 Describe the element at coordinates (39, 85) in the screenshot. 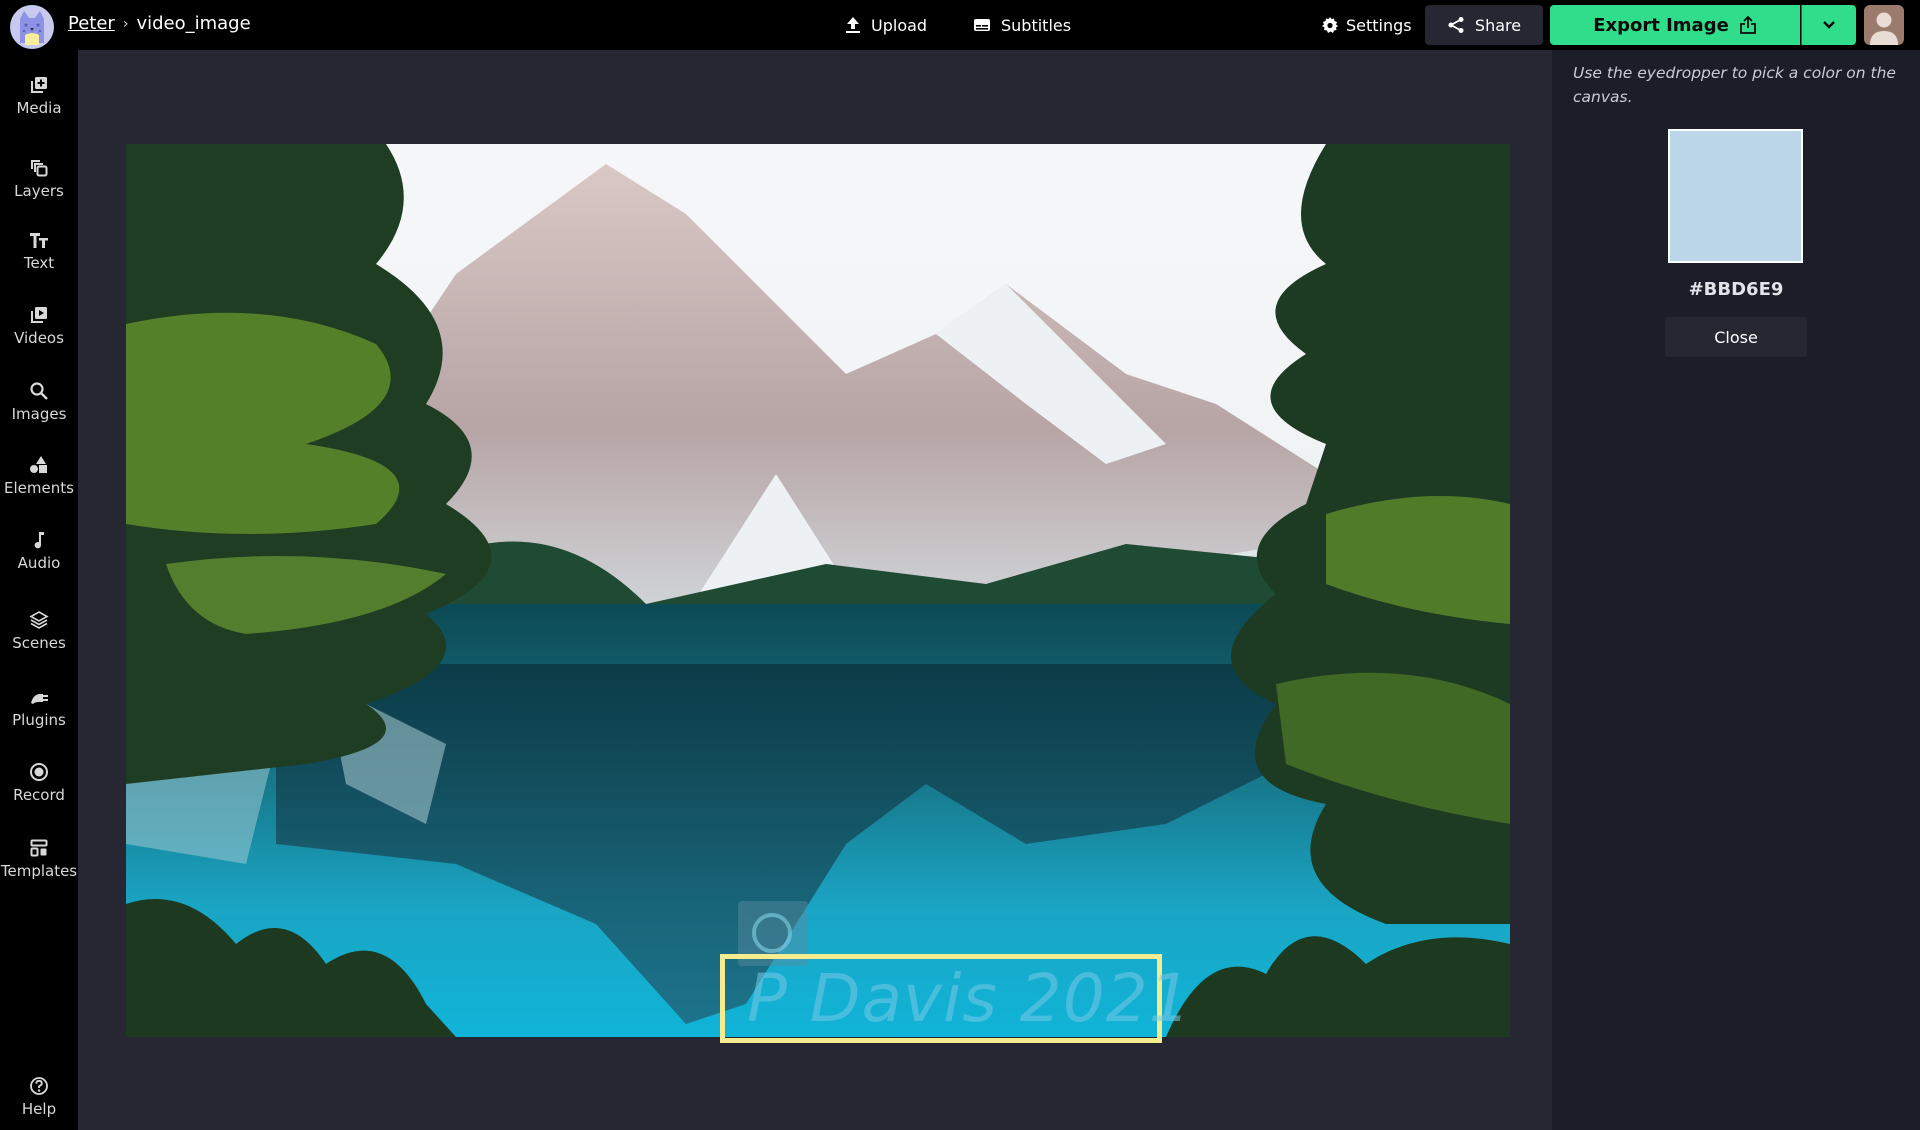

I see `media-add-icon` at that location.